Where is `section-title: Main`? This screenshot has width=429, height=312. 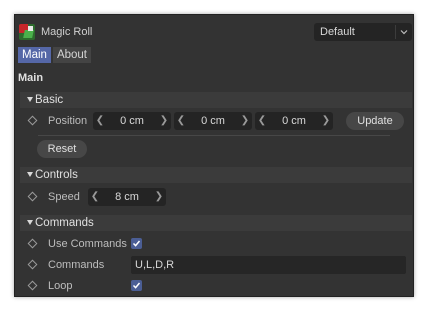
section-title: Main is located at coordinates (31, 78).